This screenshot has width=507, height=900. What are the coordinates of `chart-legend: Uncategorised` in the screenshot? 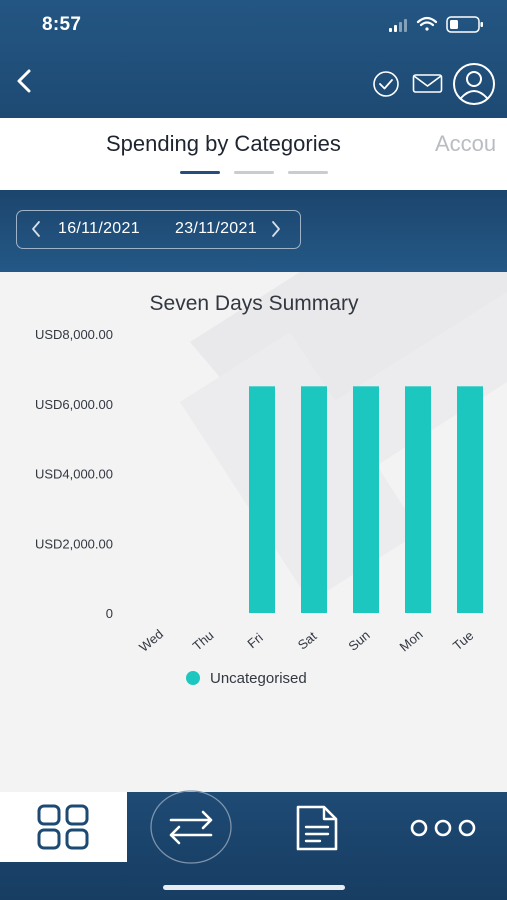 It's located at (246, 678).